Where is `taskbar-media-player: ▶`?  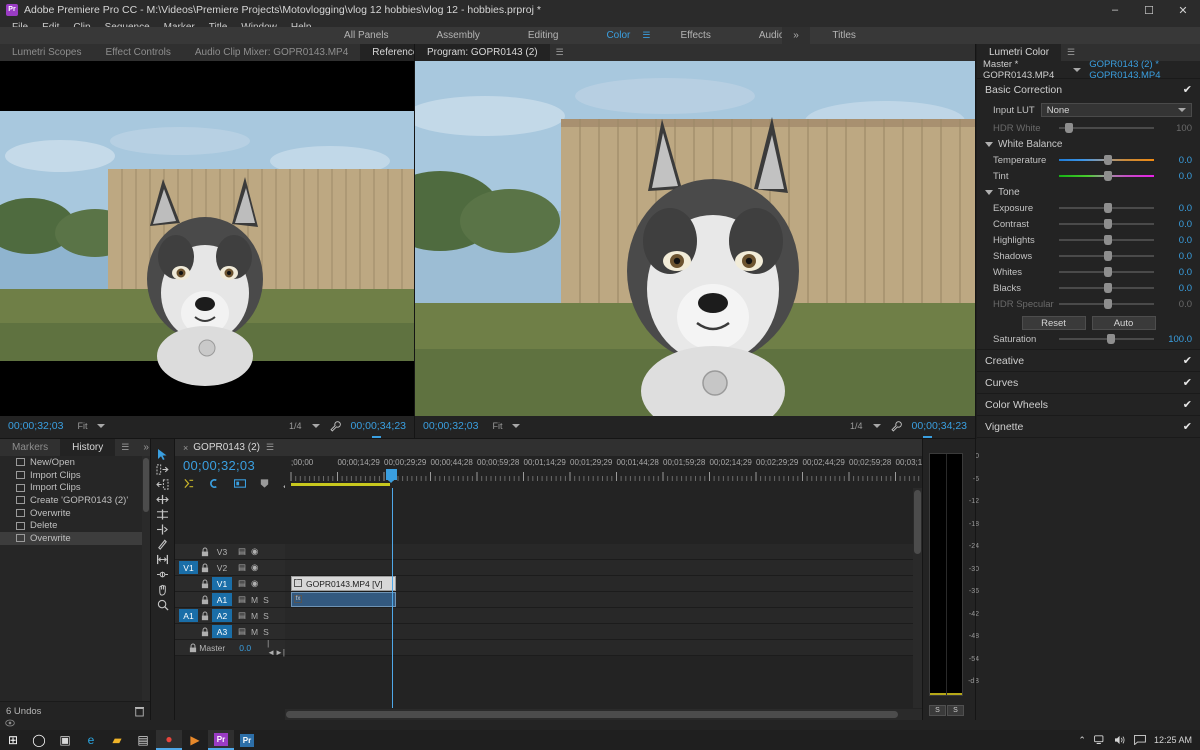
taskbar-media-player: ▶ is located at coordinates (195, 740).